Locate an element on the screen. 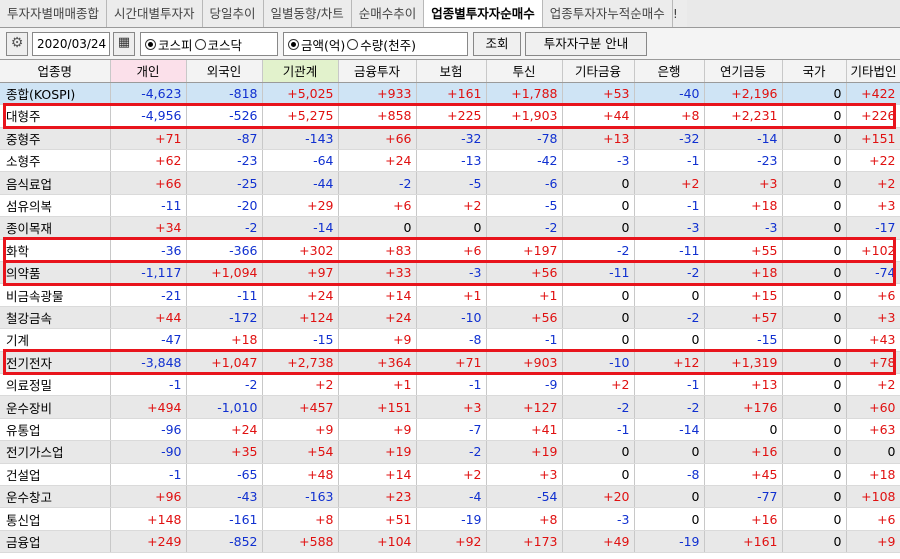  value-cell: -19 is located at coordinates (451, 519).